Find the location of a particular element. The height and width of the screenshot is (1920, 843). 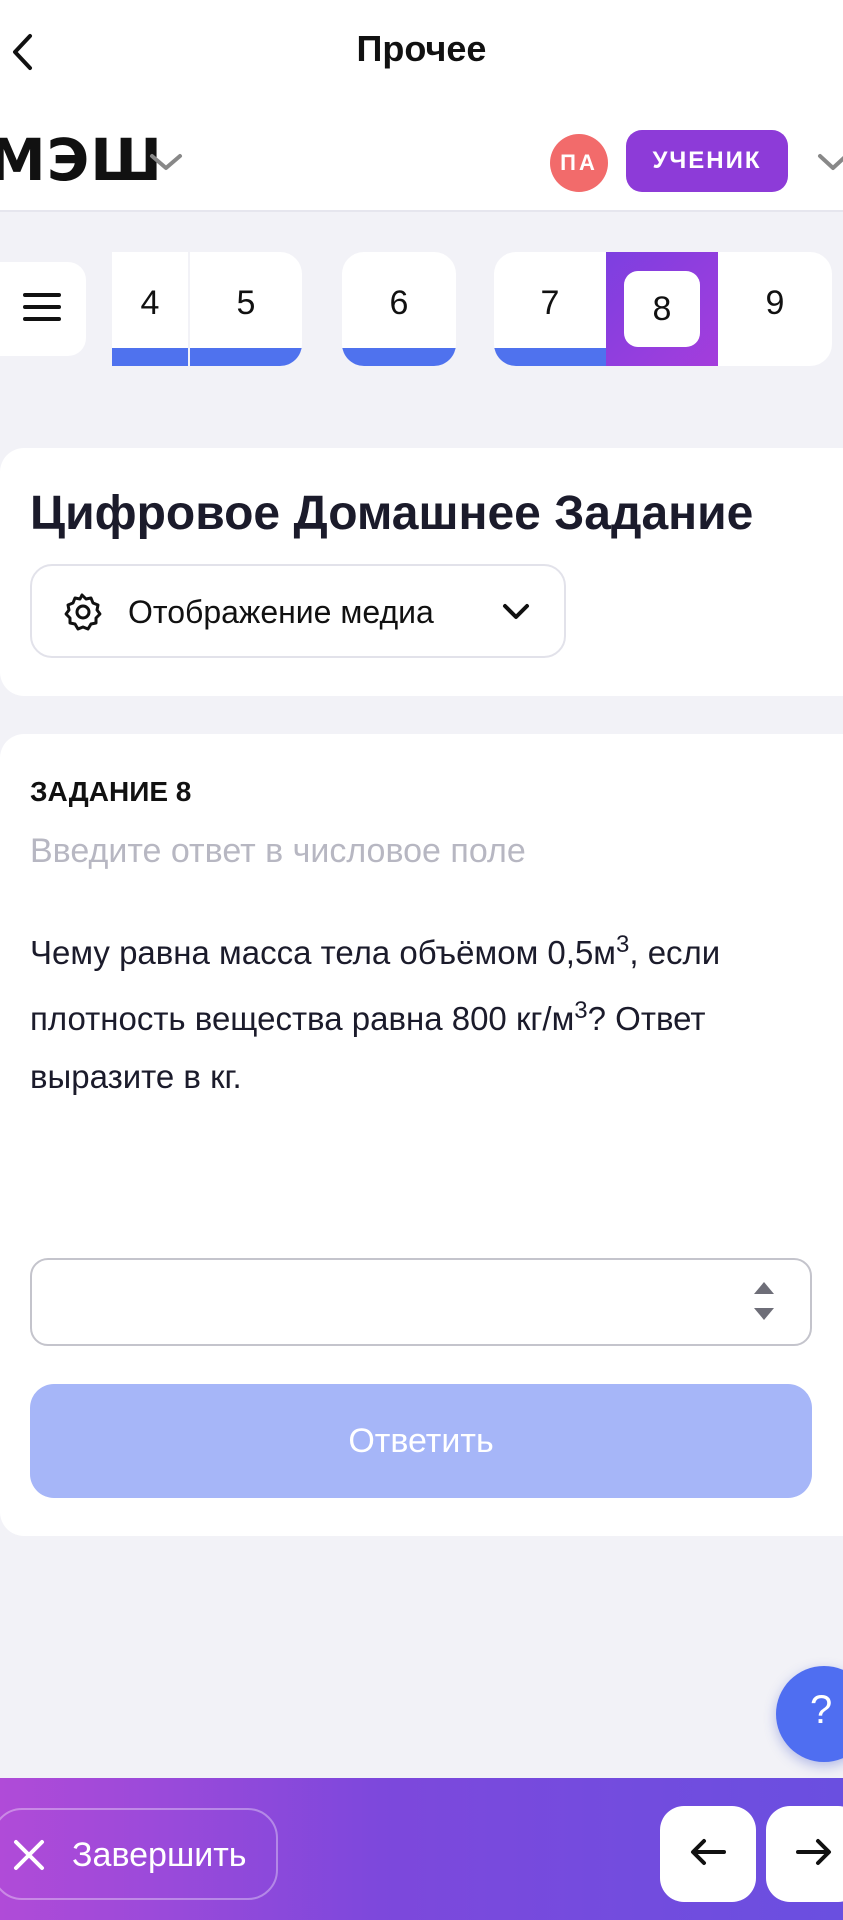

close-icon is located at coordinates (29, 1855).